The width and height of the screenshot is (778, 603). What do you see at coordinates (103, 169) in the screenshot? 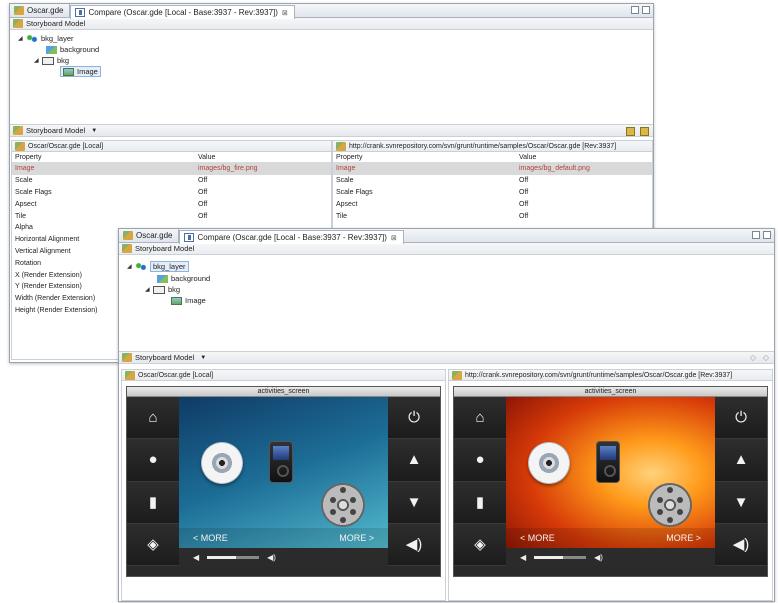
I see `property-name: Image` at bounding box center [103, 169].